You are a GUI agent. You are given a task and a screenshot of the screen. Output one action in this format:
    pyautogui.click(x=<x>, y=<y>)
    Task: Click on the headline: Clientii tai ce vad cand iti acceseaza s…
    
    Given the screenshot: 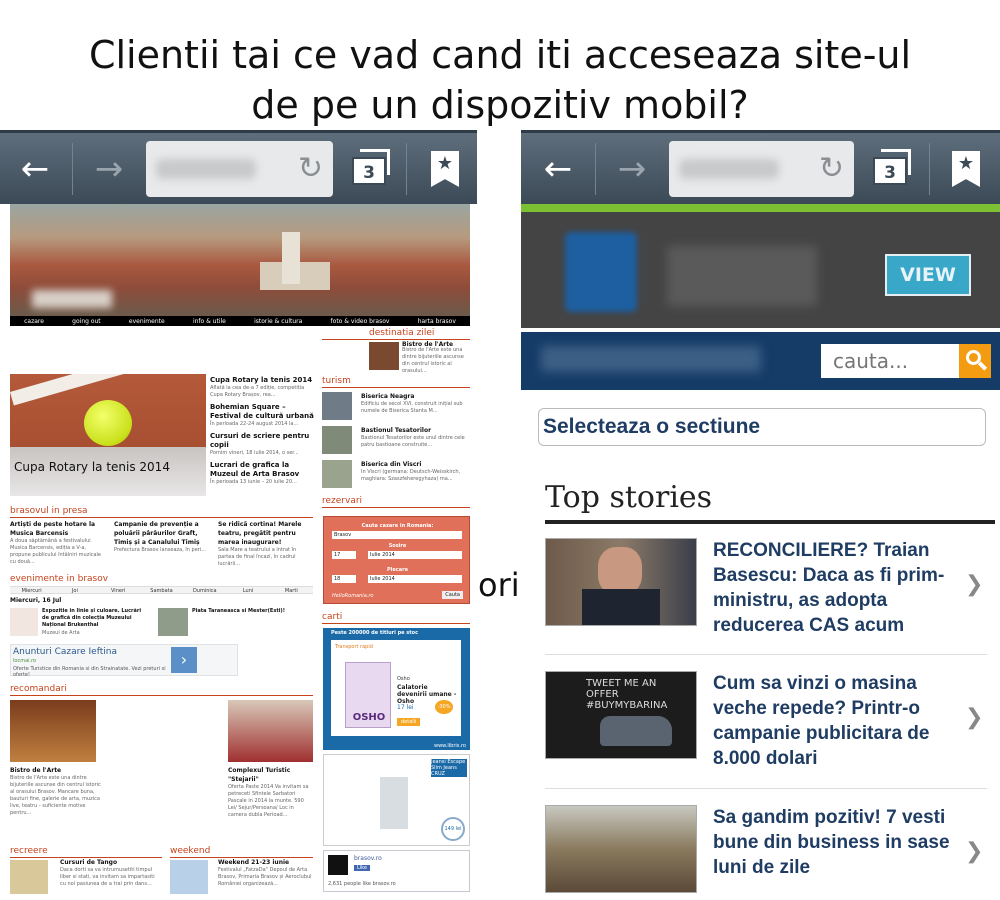 What is the action you would take?
    pyautogui.click(x=500, y=80)
    